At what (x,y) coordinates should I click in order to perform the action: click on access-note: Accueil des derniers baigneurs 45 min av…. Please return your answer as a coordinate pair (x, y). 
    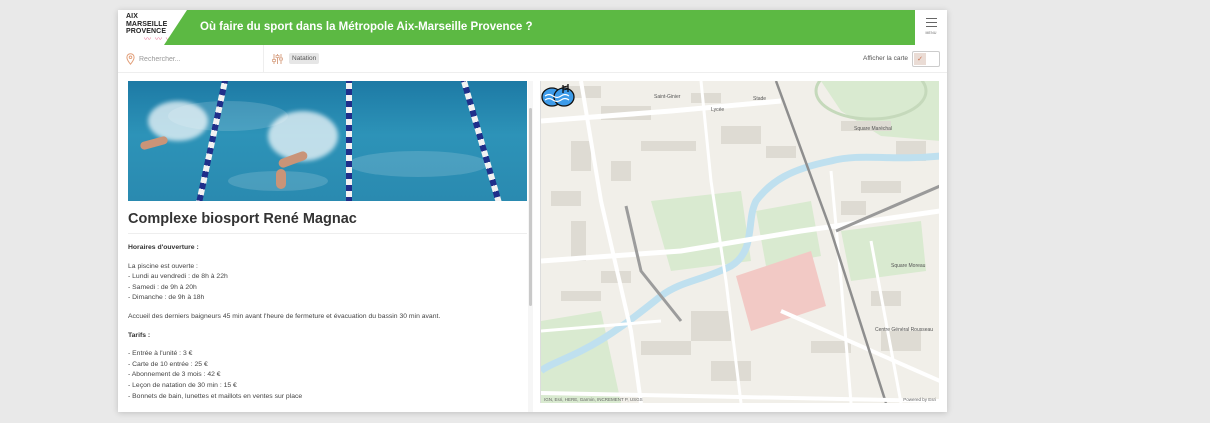
    Looking at the image, I should click on (284, 316).